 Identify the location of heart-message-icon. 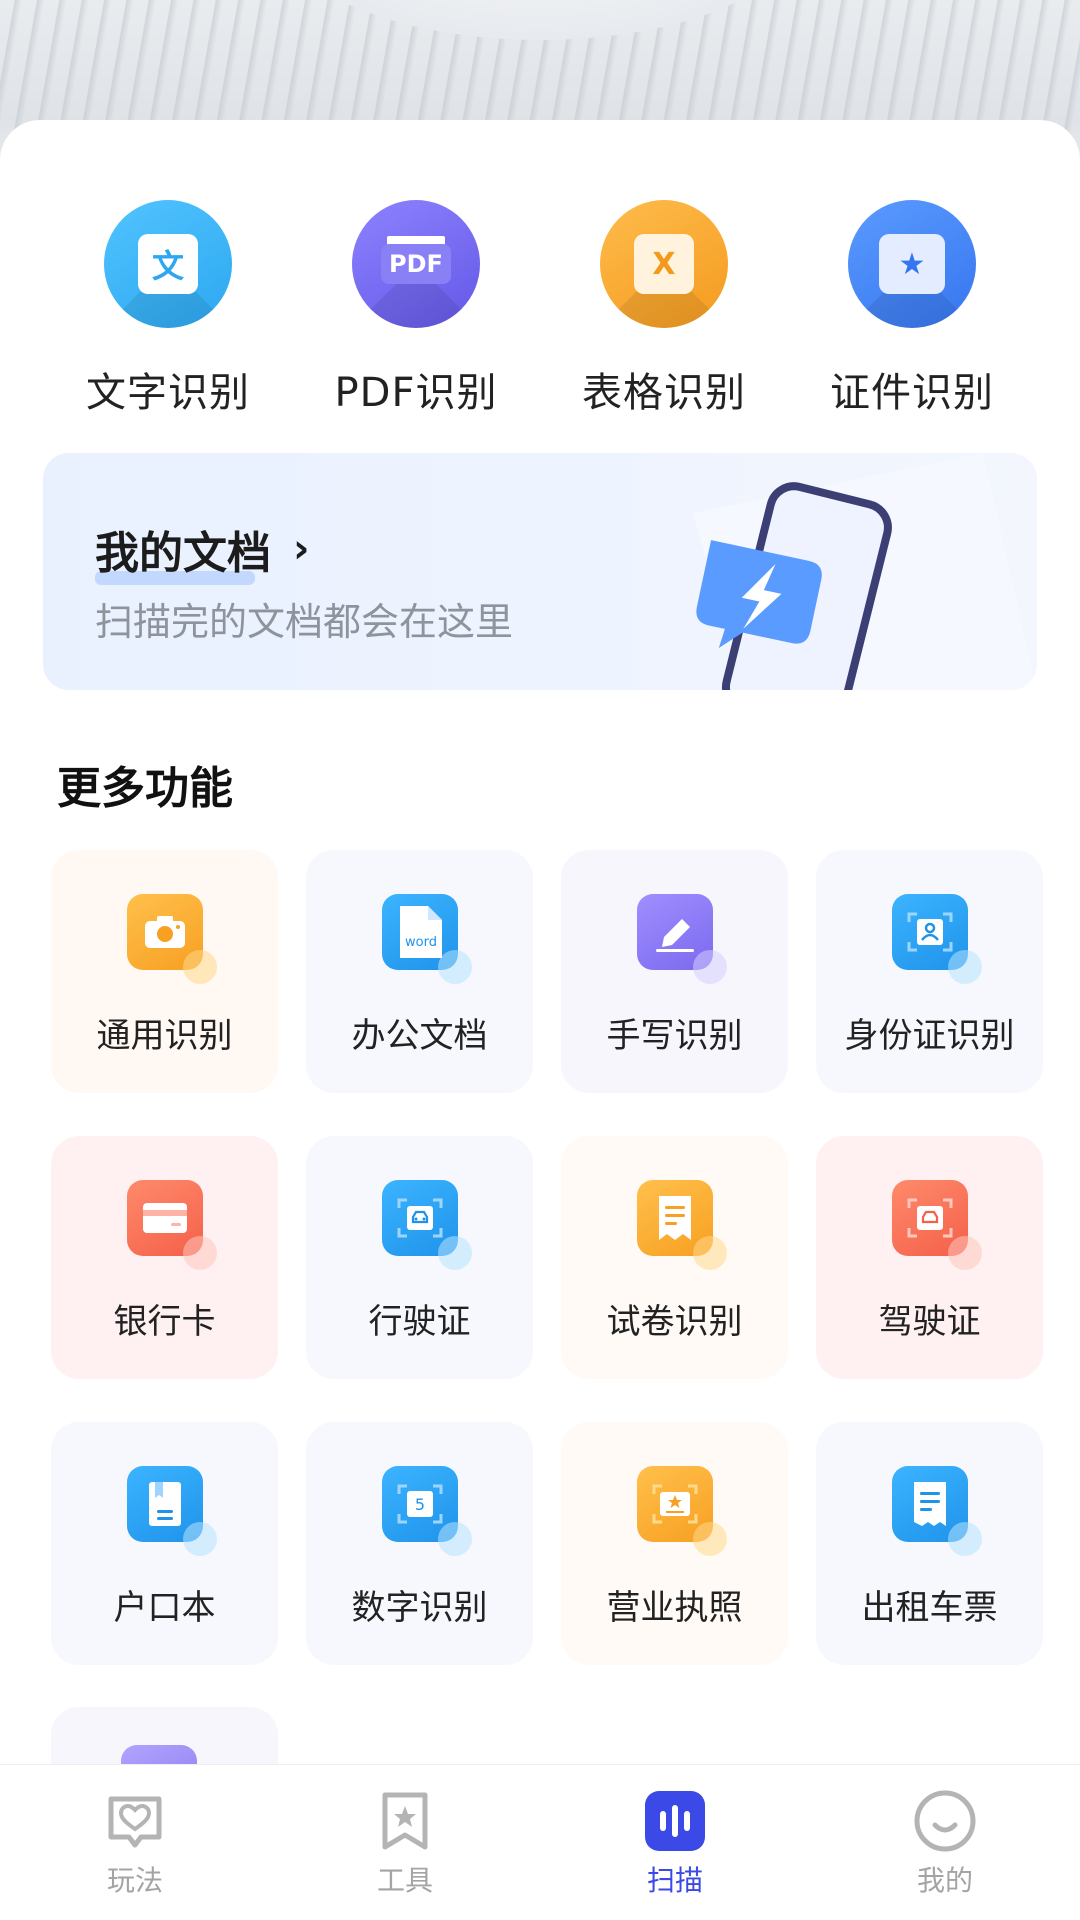
(135, 1821).